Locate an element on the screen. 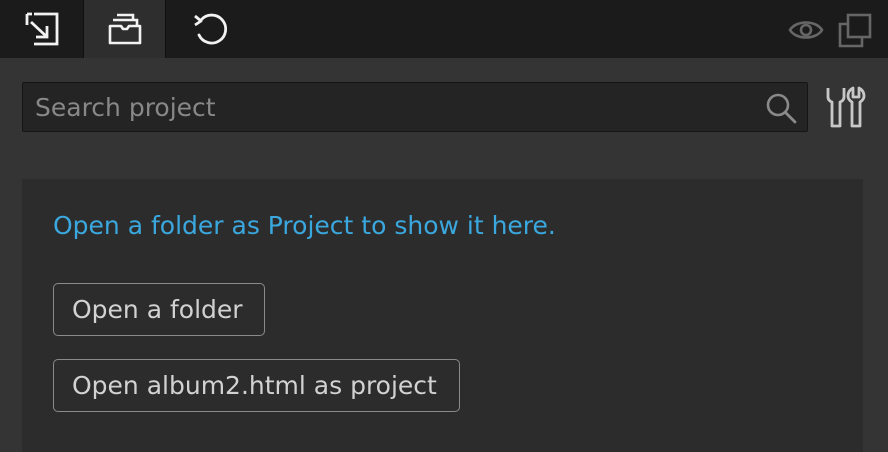 Image resolution: width=888 pixels, height=452 pixels. search-icon is located at coordinates (781, 110).